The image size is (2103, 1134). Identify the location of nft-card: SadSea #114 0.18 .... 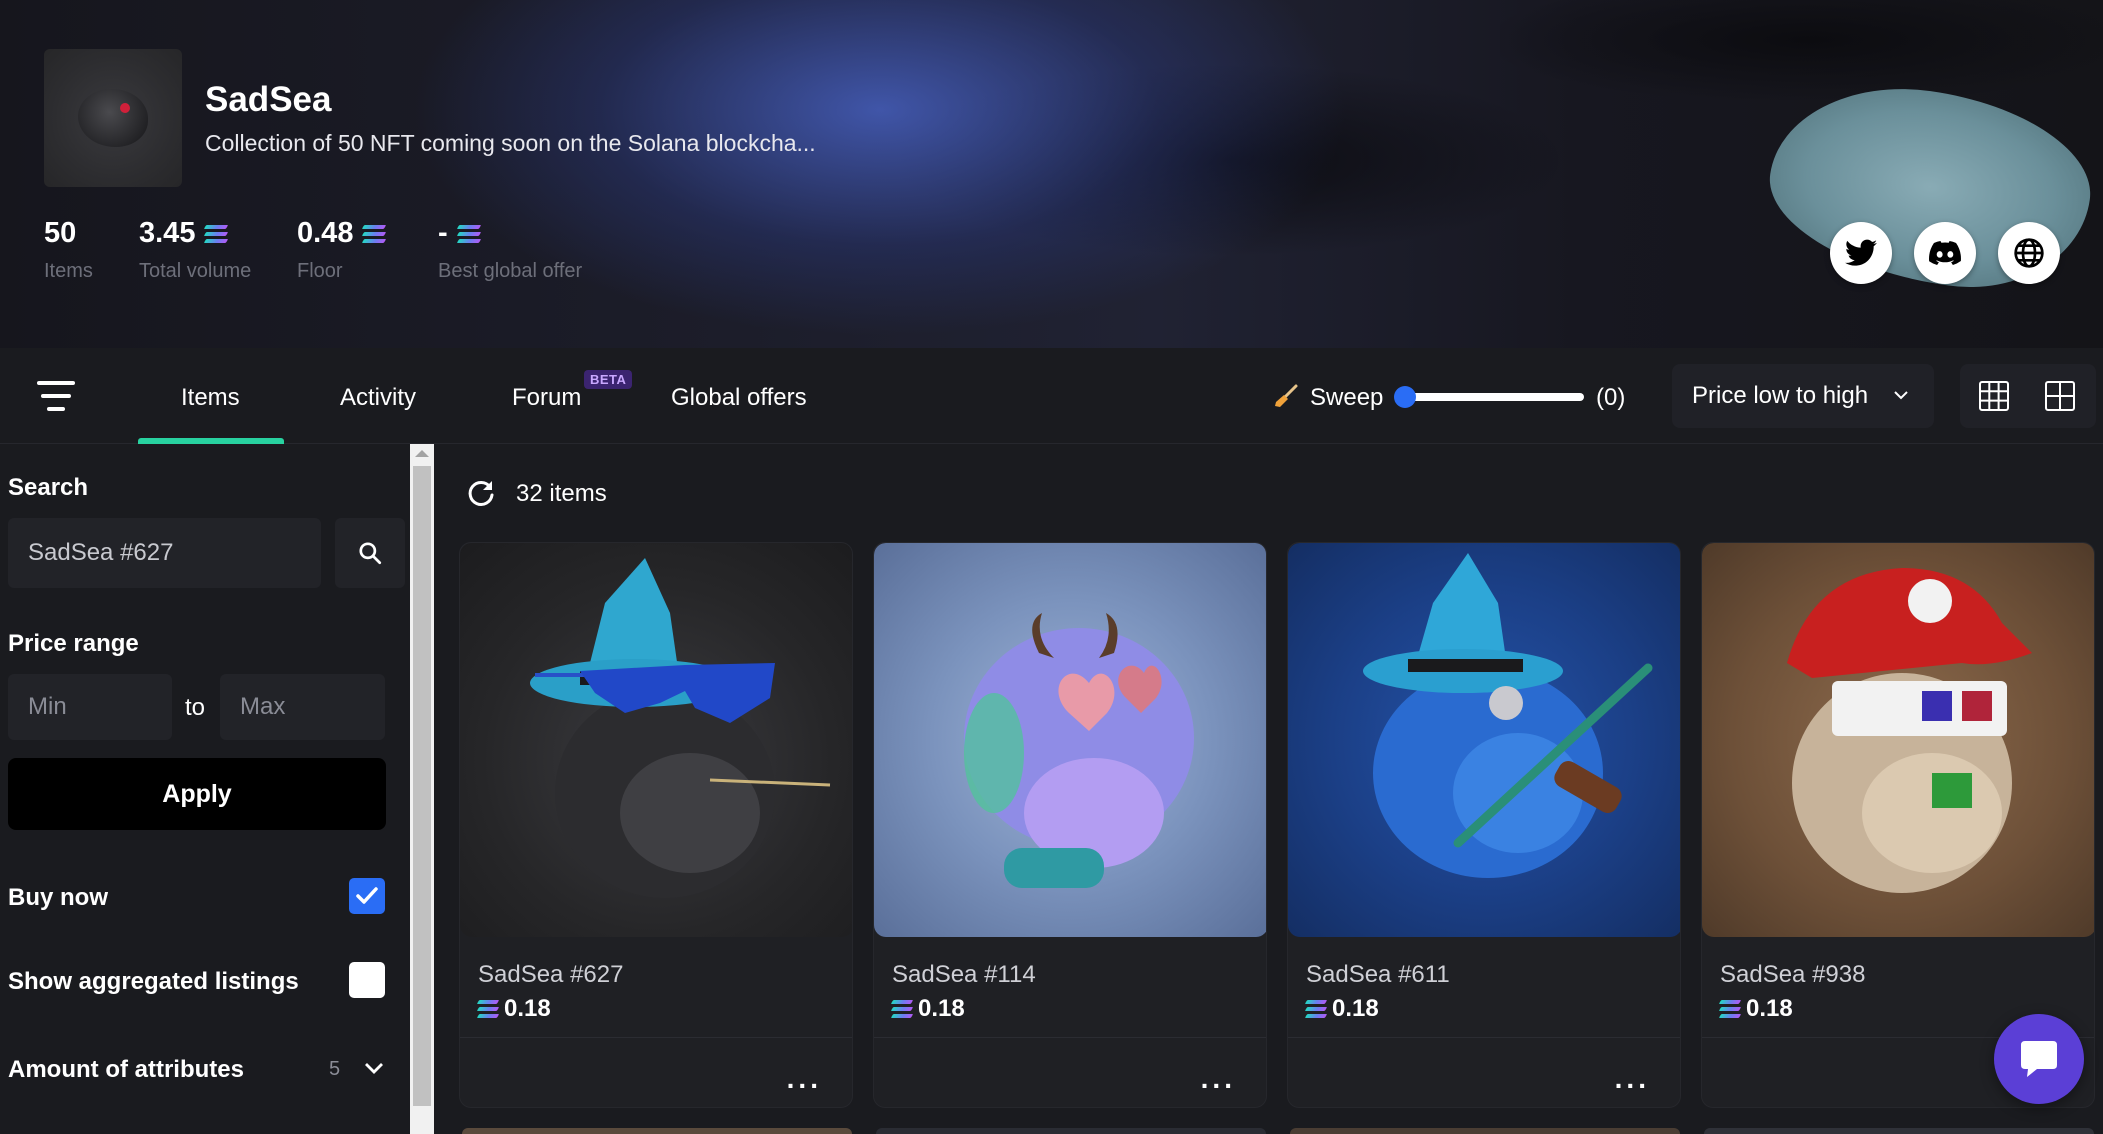
(1070, 825).